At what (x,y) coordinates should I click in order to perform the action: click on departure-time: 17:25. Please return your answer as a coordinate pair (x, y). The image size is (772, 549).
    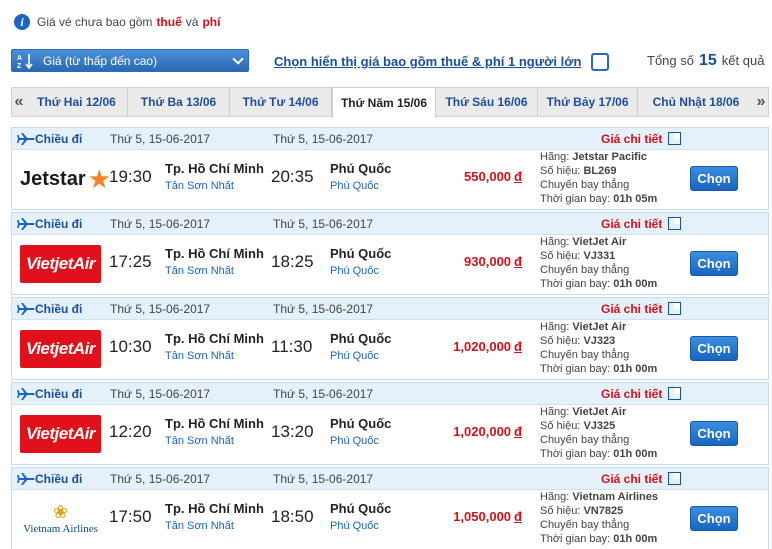
    Looking at the image, I should click on (130, 261).